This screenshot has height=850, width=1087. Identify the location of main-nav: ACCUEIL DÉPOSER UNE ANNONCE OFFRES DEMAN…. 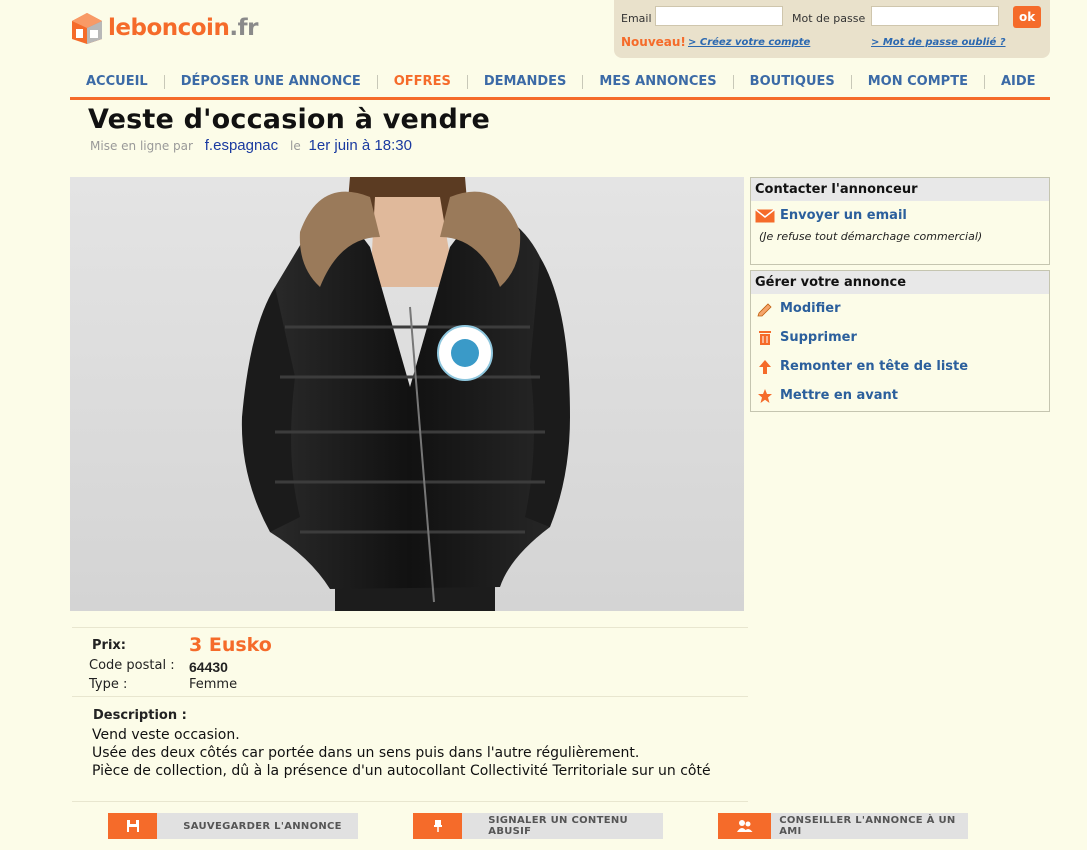
(560, 83).